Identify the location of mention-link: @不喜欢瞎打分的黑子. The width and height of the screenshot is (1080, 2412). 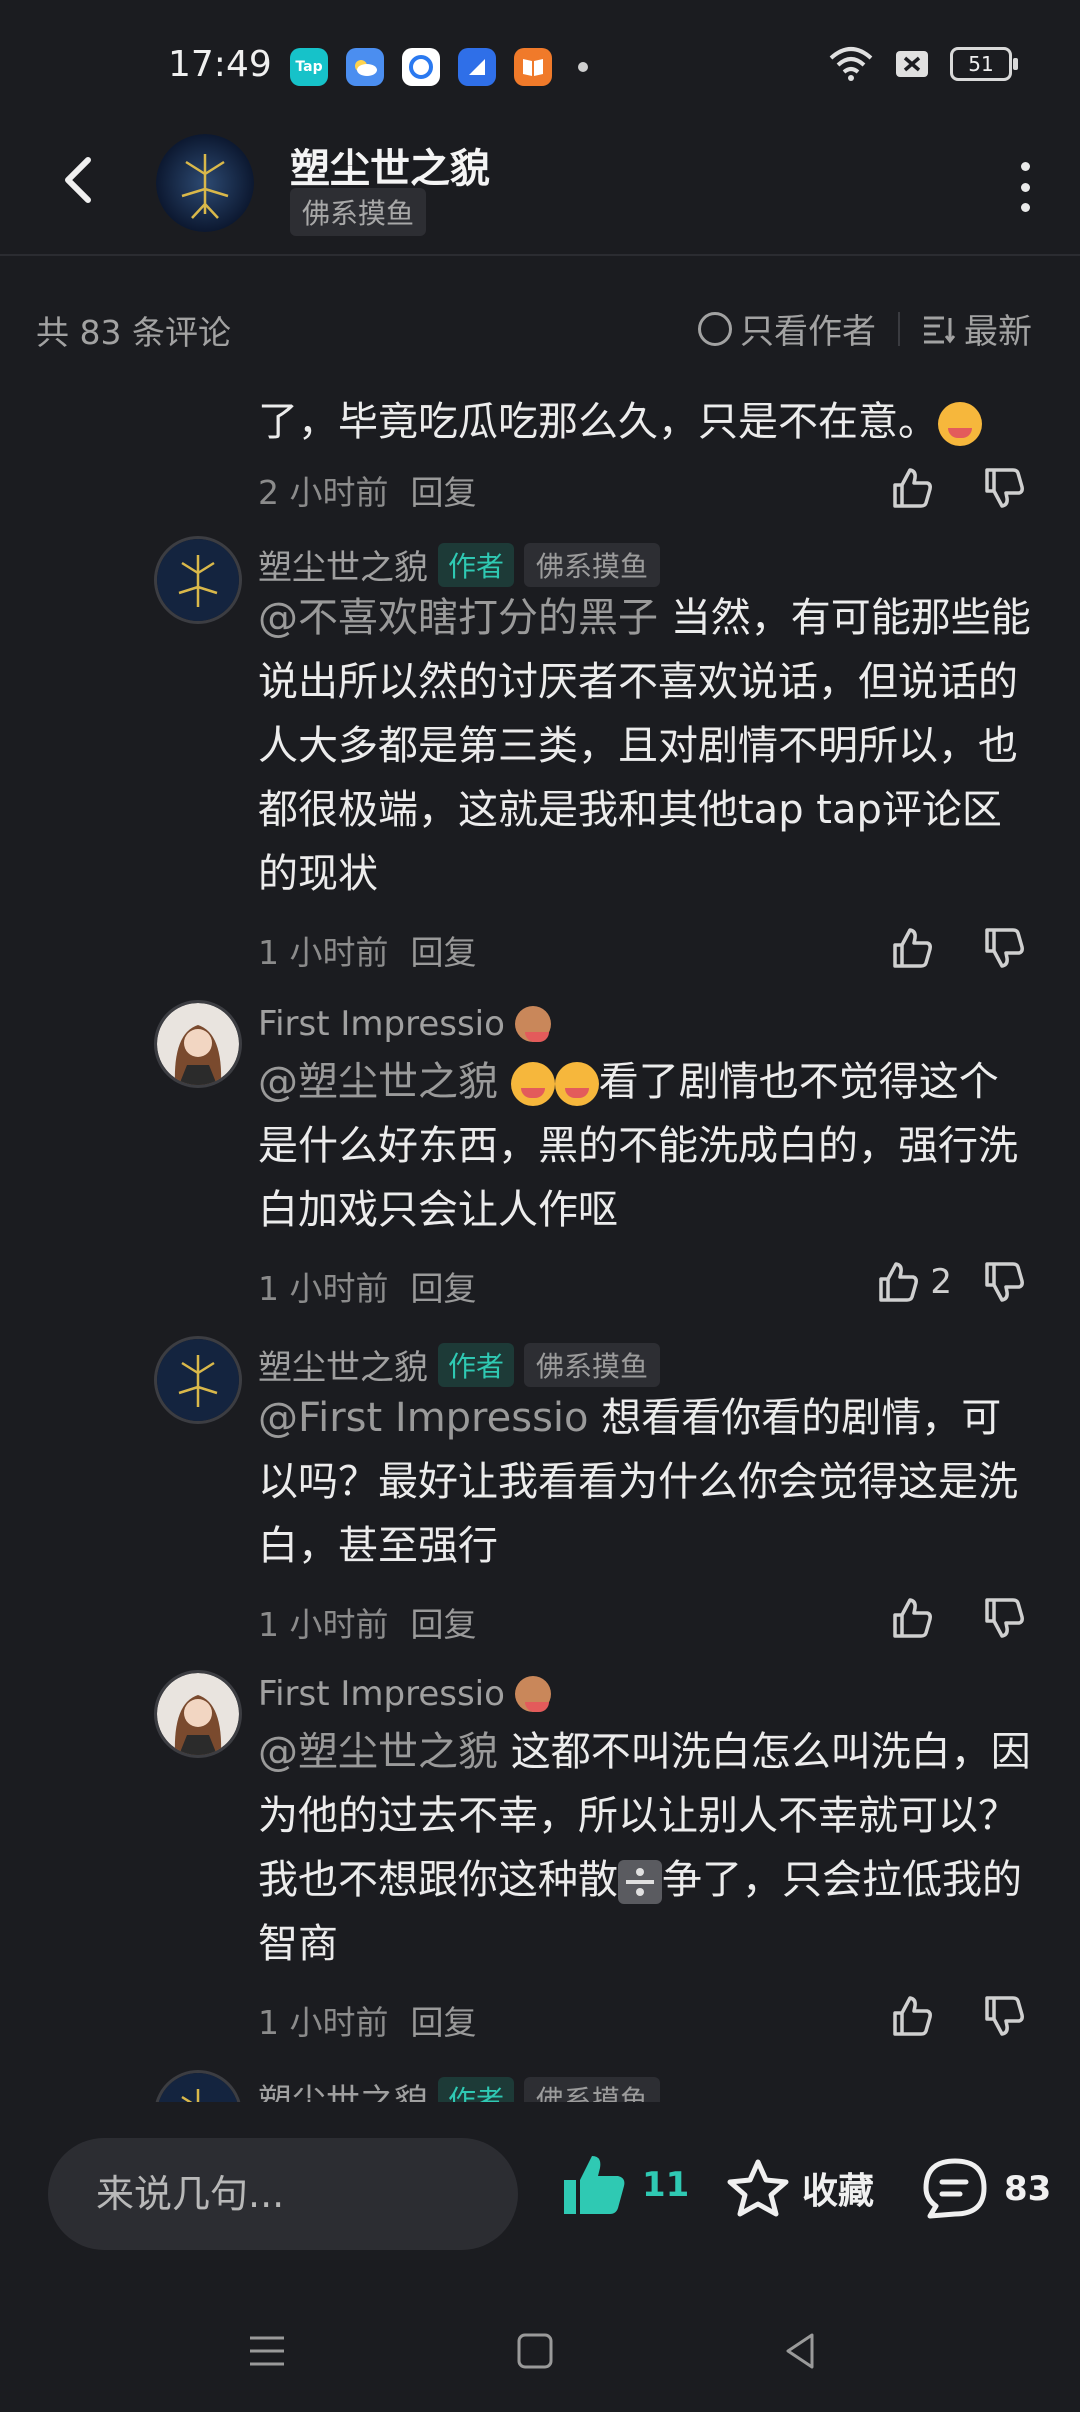
(458, 618).